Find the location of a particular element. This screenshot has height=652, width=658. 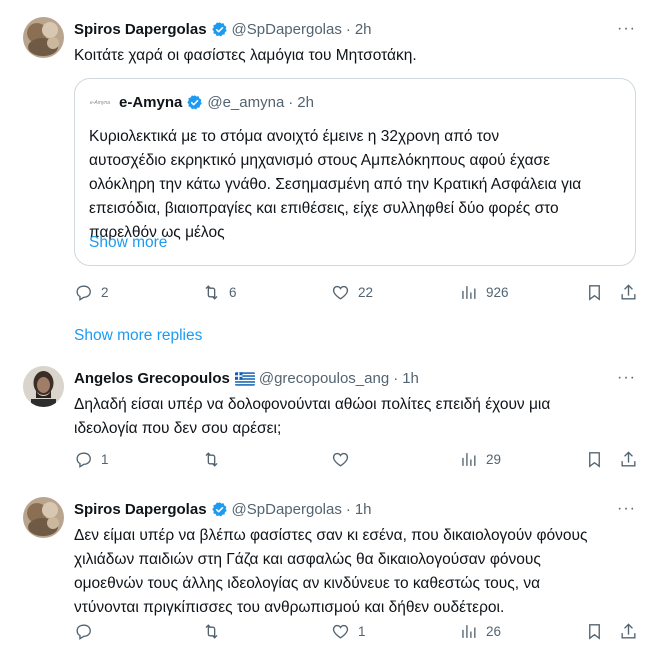

views-count: 926 is located at coordinates (497, 292).